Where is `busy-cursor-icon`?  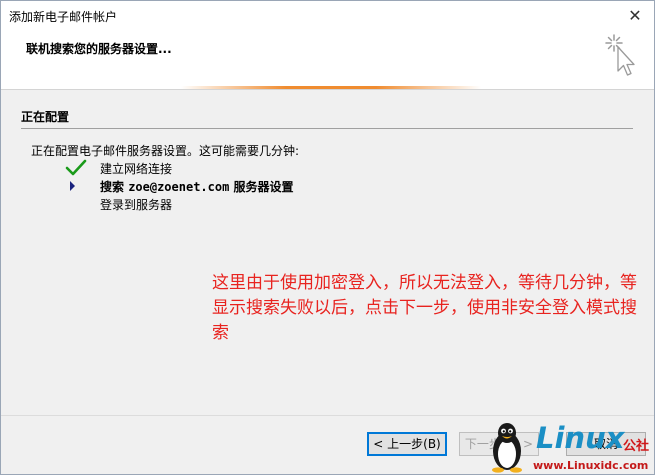 busy-cursor-icon is located at coordinates (620, 55).